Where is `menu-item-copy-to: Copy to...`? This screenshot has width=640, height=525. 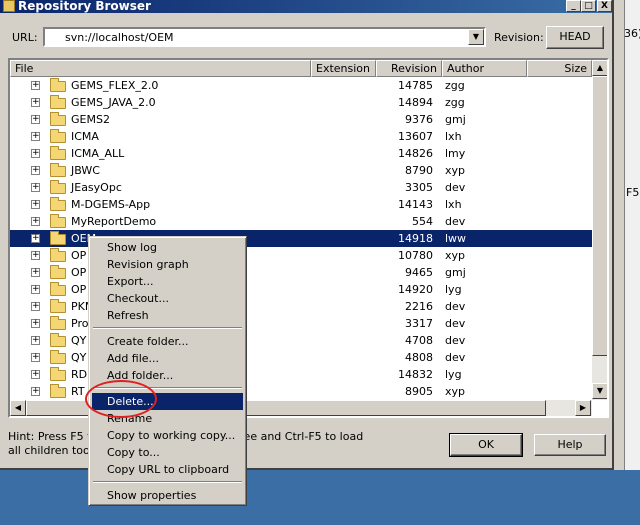 menu-item-copy-to: Copy to... is located at coordinates (167, 452).